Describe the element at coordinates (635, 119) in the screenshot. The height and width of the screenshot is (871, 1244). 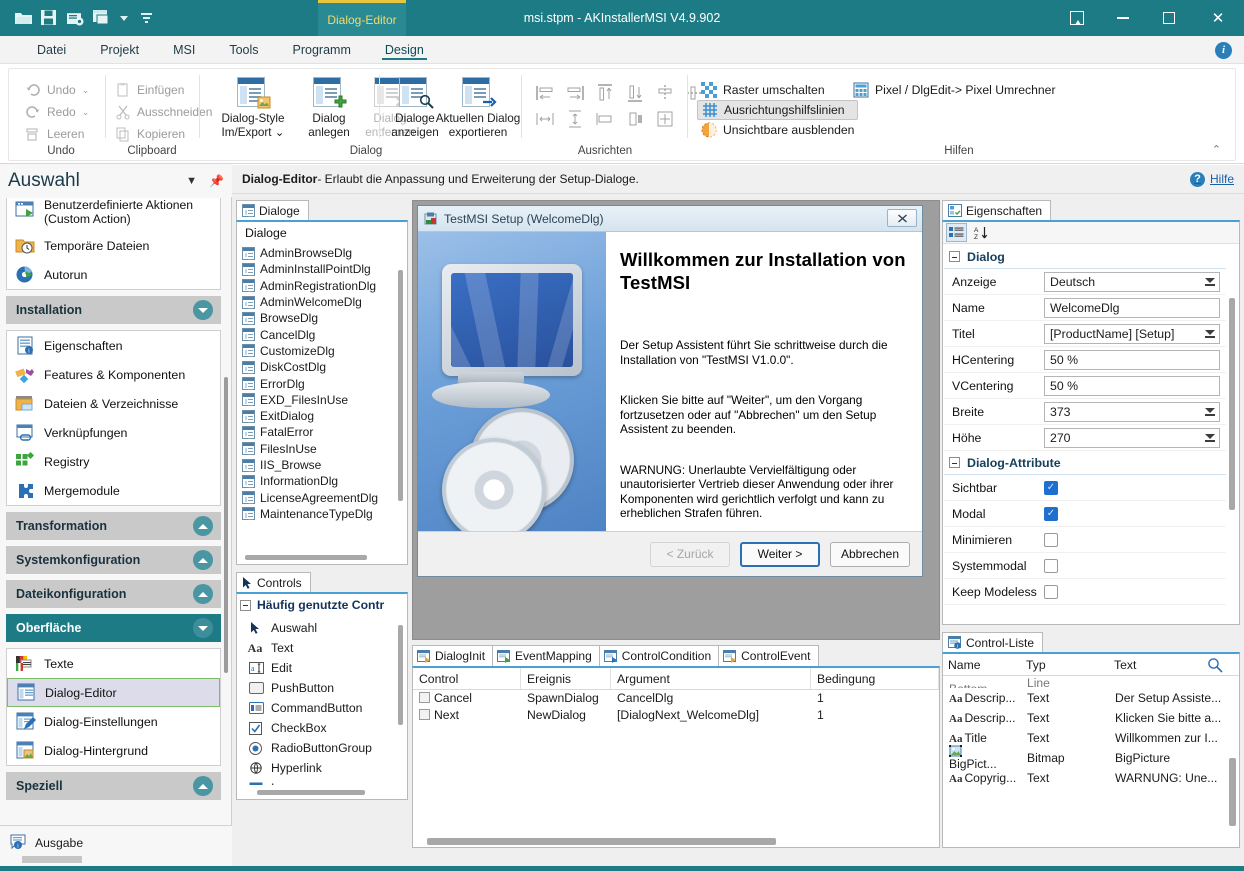
I see `same-height-icon` at that location.